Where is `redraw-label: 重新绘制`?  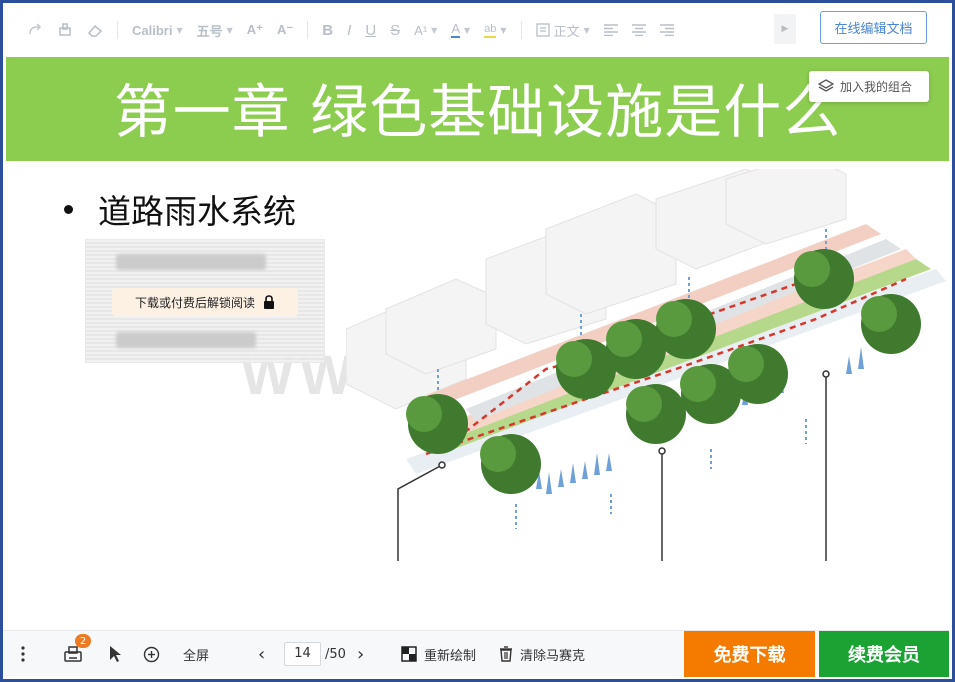
redraw-label: 重新绘制 is located at coordinates (450, 656).